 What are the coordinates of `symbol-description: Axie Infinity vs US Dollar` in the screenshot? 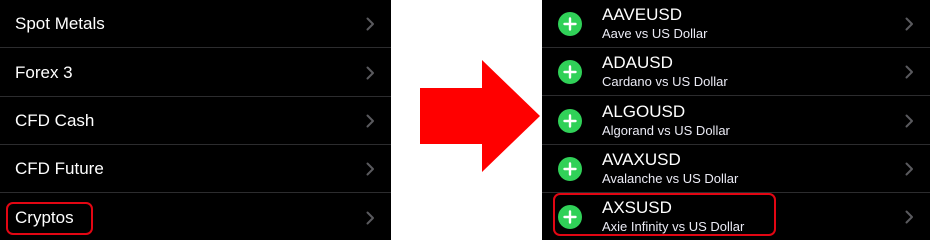 It's located at (673, 226).